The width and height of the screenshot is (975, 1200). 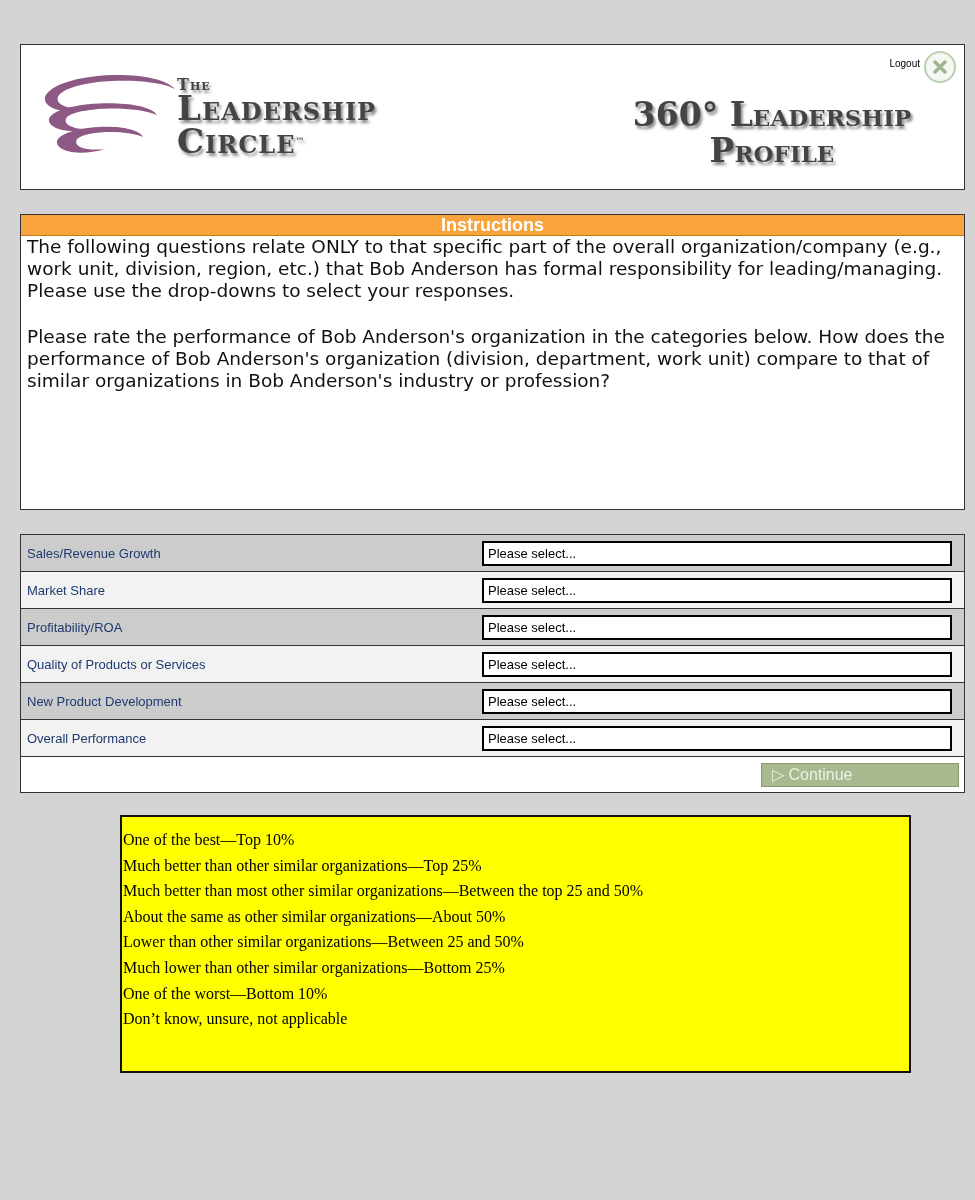 What do you see at coordinates (486, 359) in the screenshot?
I see `instruction-text: Please rate the performance of Bob Anderson's organization in the categories below. How does the performance of Bob Anderson's organization (division, department, work unit) compare to that of similar organizations in Bob Anderson's industry or profession?` at bounding box center [486, 359].